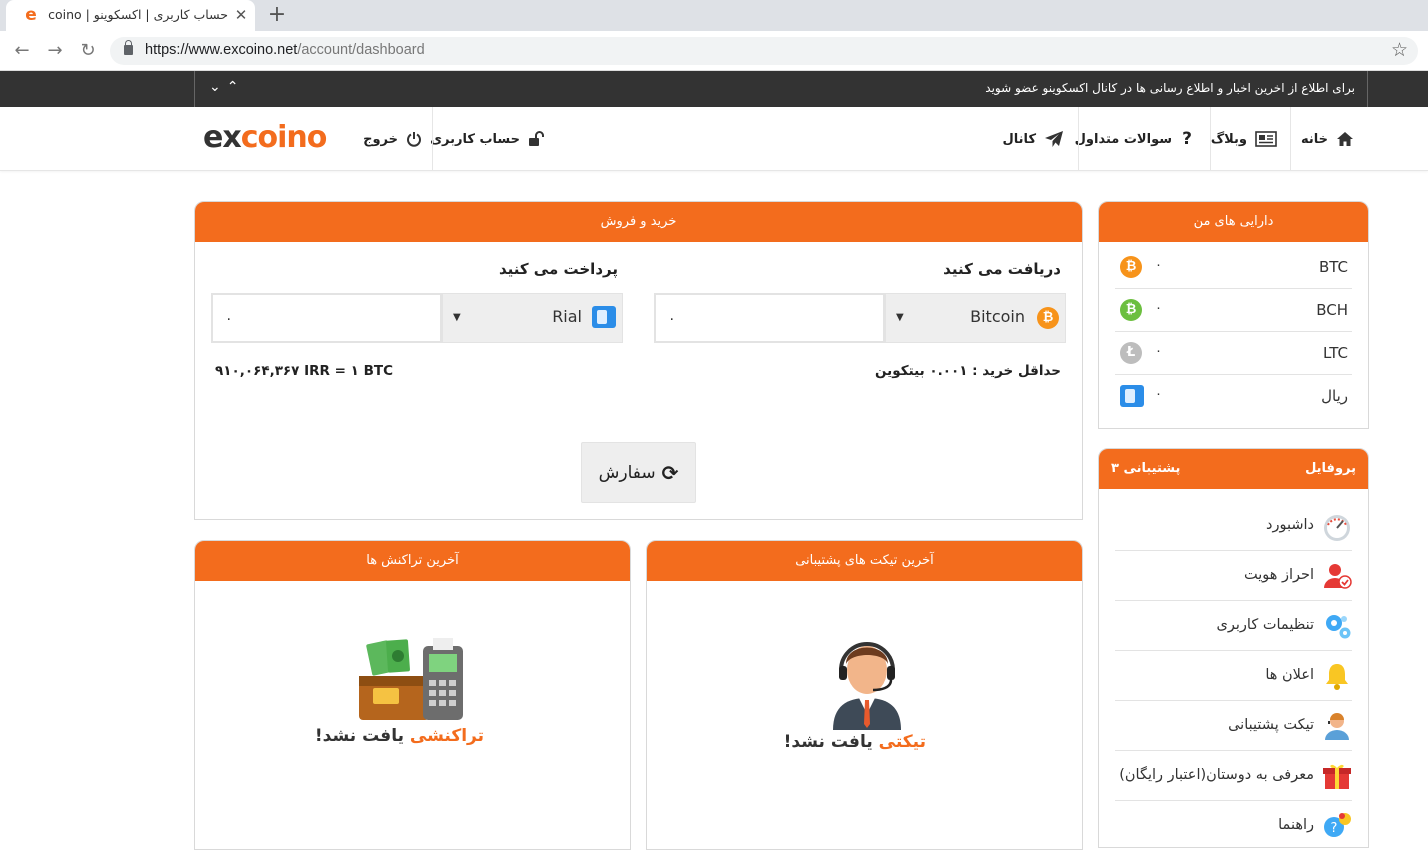  Describe the element at coordinates (1233, 826) in the screenshot. I see `menu-help: ? راهنما` at that location.